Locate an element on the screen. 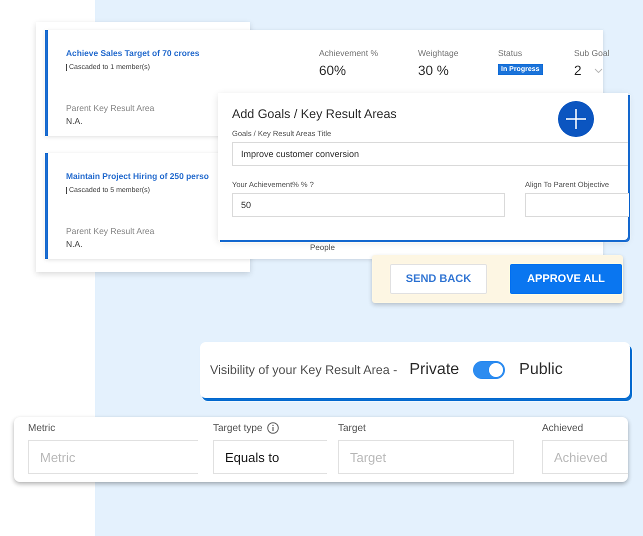  toggle-switch is located at coordinates (489, 370).